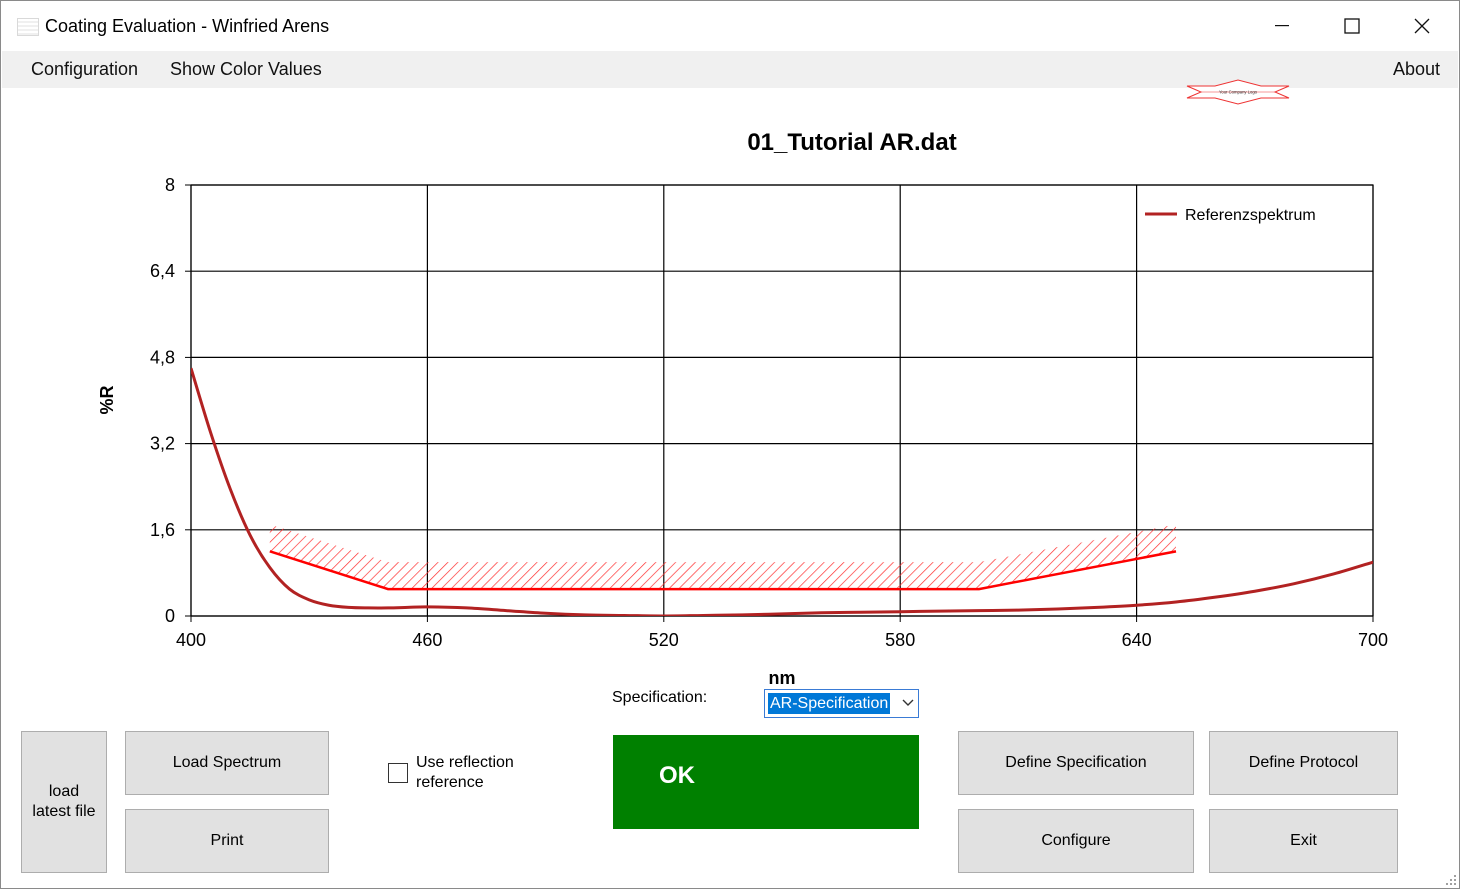  I want to click on maximize-icon, so click(1352, 26).